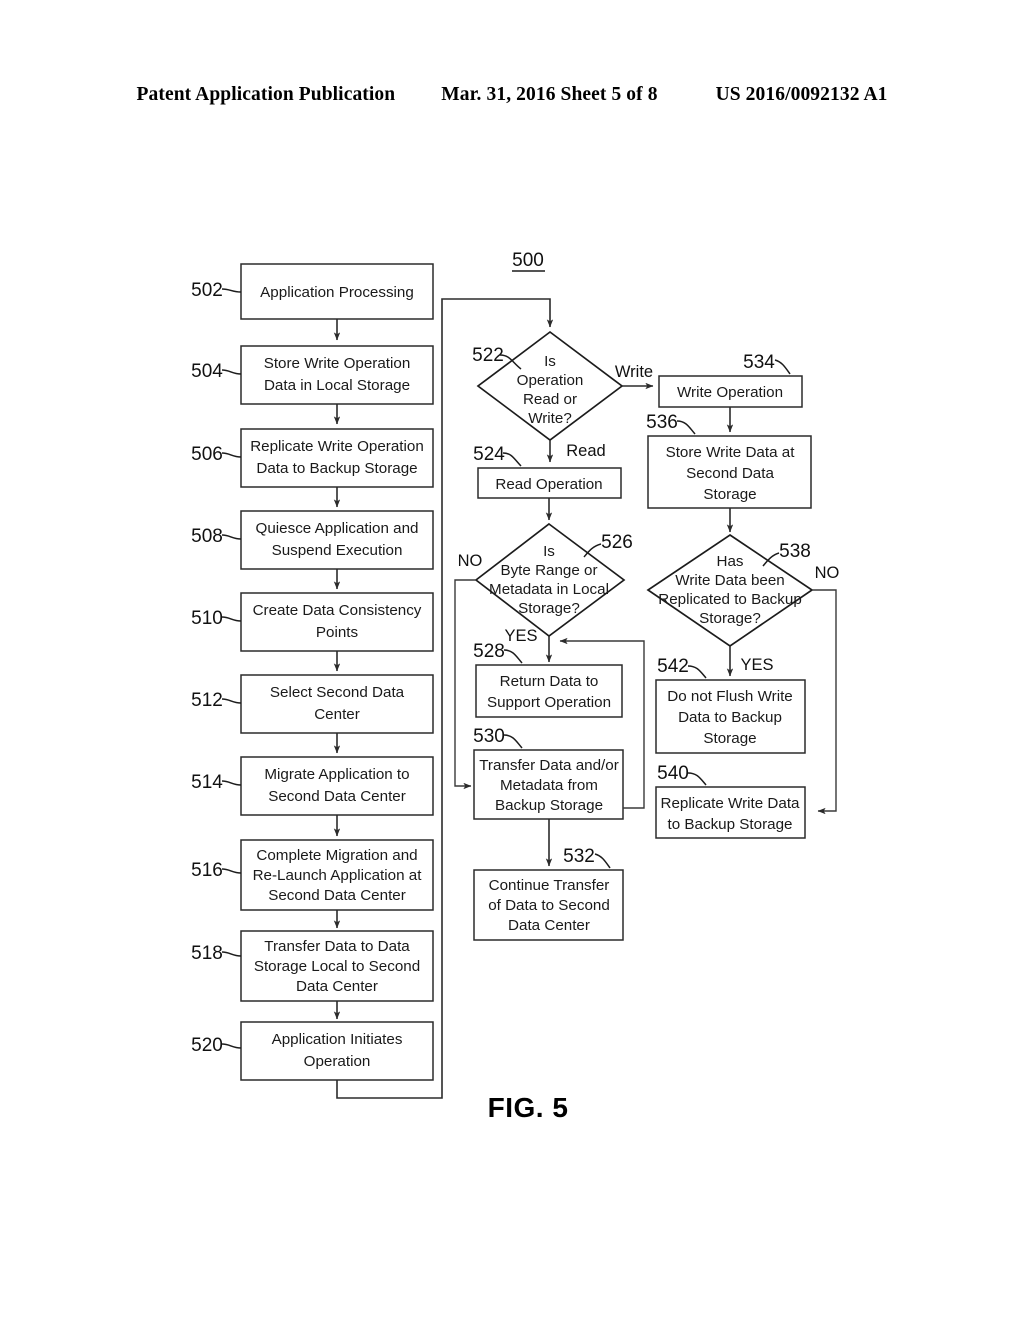  I want to click on node-542-line-1: Data to Backup, so click(730, 717).